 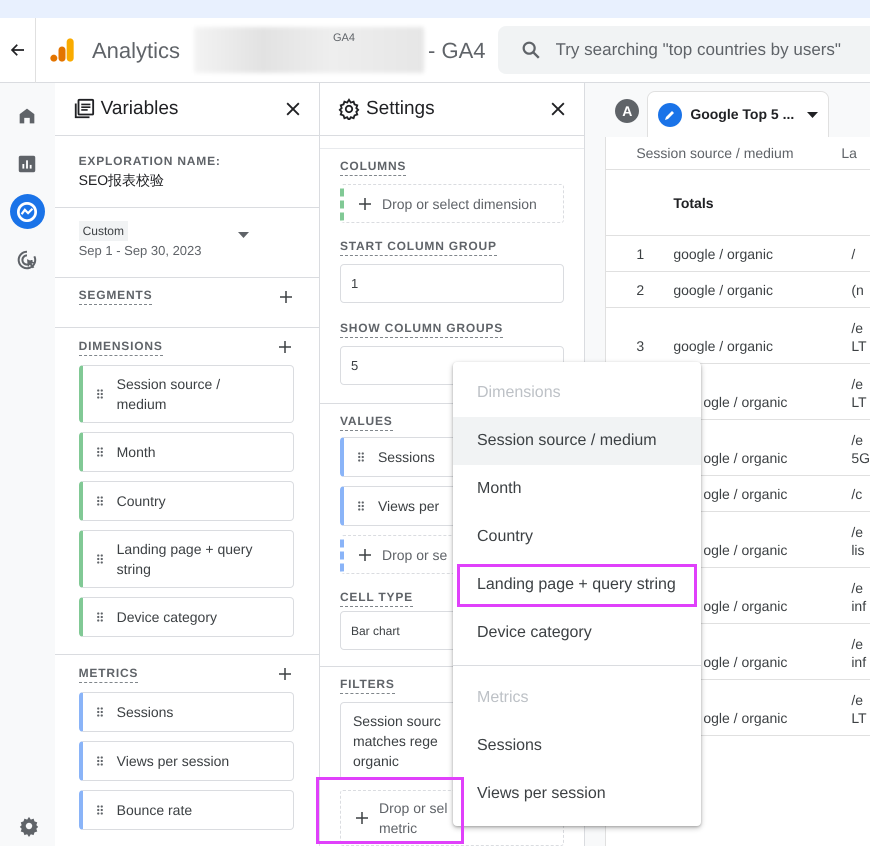 I want to click on avatar: A, so click(x=627, y=111).